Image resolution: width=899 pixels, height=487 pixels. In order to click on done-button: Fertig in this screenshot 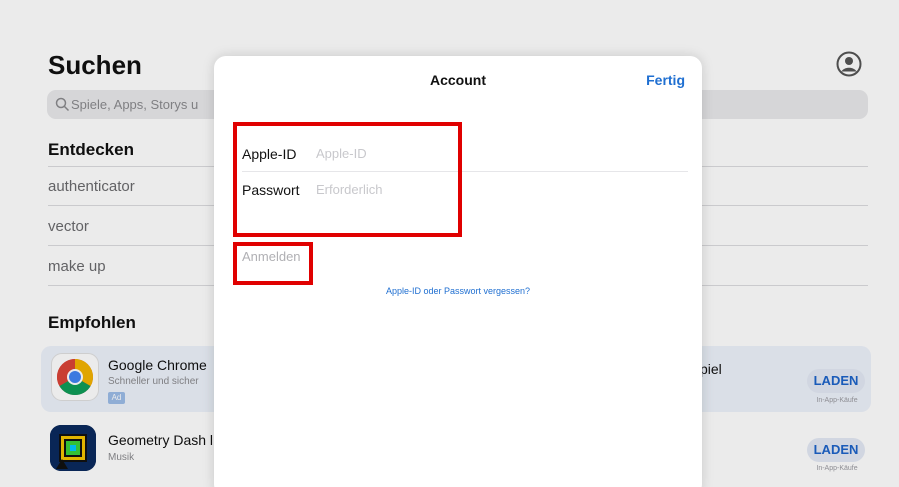, I will do `click(665, 80)`.